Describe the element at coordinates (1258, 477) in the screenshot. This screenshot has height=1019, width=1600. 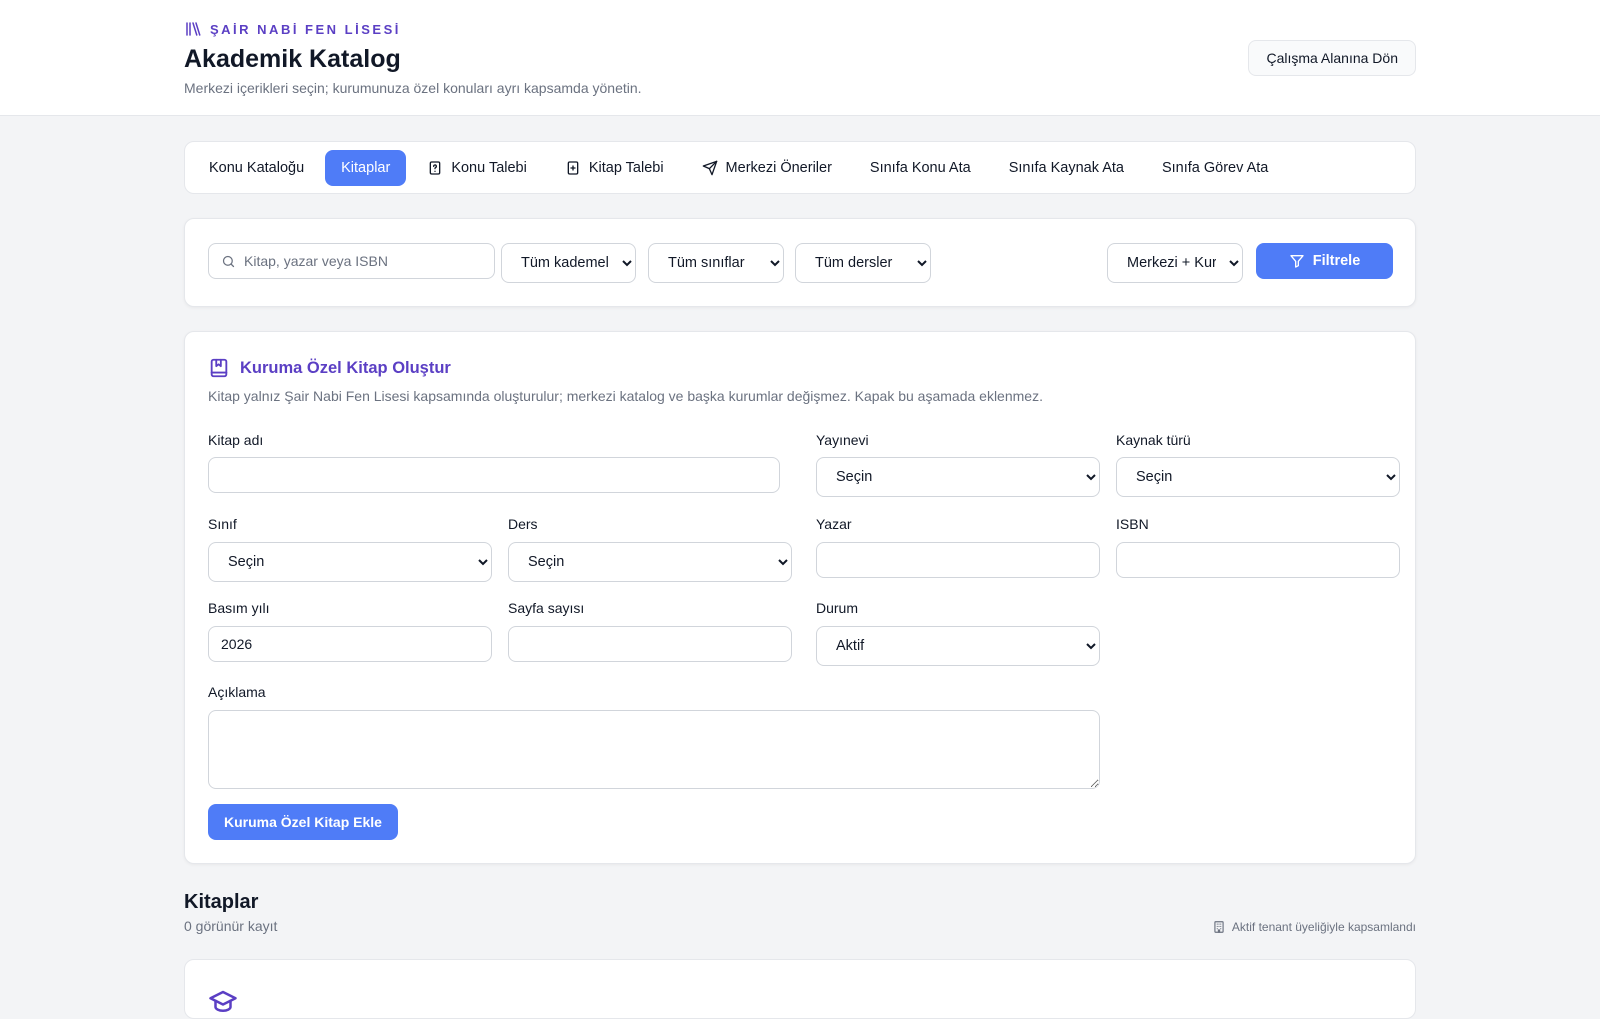
I see `source-type-select: Seçin` at that location.